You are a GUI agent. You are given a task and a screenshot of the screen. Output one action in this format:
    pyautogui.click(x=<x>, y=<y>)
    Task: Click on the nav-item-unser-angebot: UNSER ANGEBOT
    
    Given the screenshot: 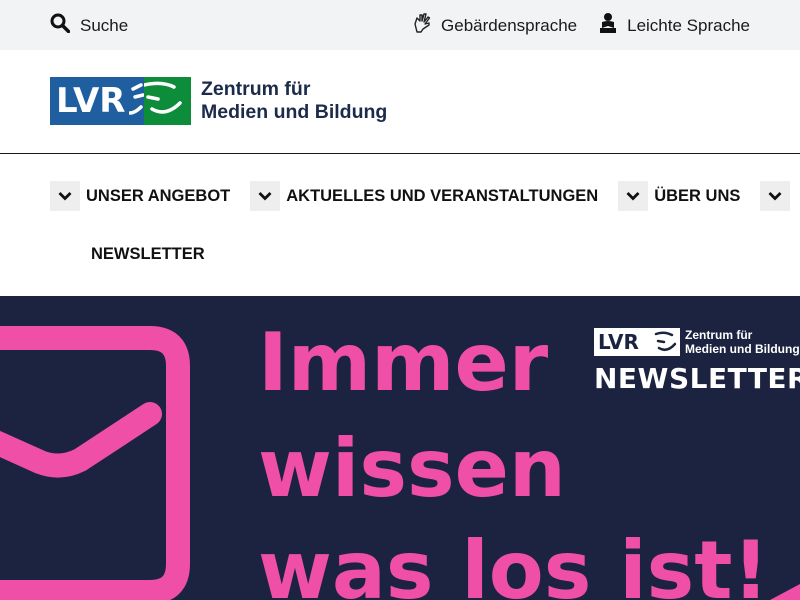 What is the action you would take?
    pyautogui.click(x=150, y=196)
    